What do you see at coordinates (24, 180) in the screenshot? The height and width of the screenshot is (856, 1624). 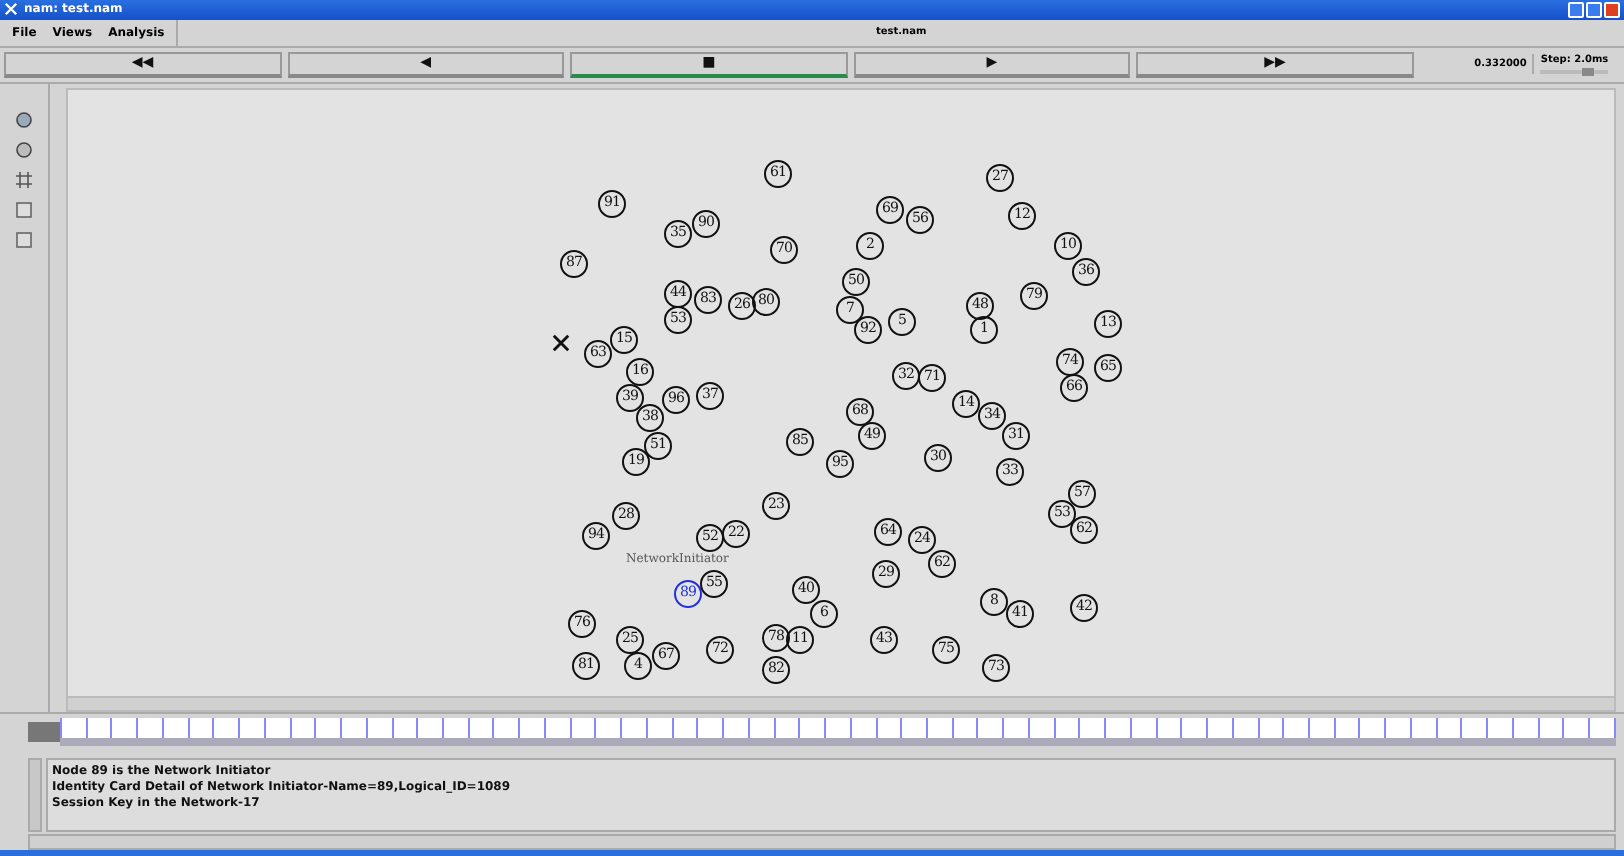 I see `grid-icon` at bounding box center [24, 180].